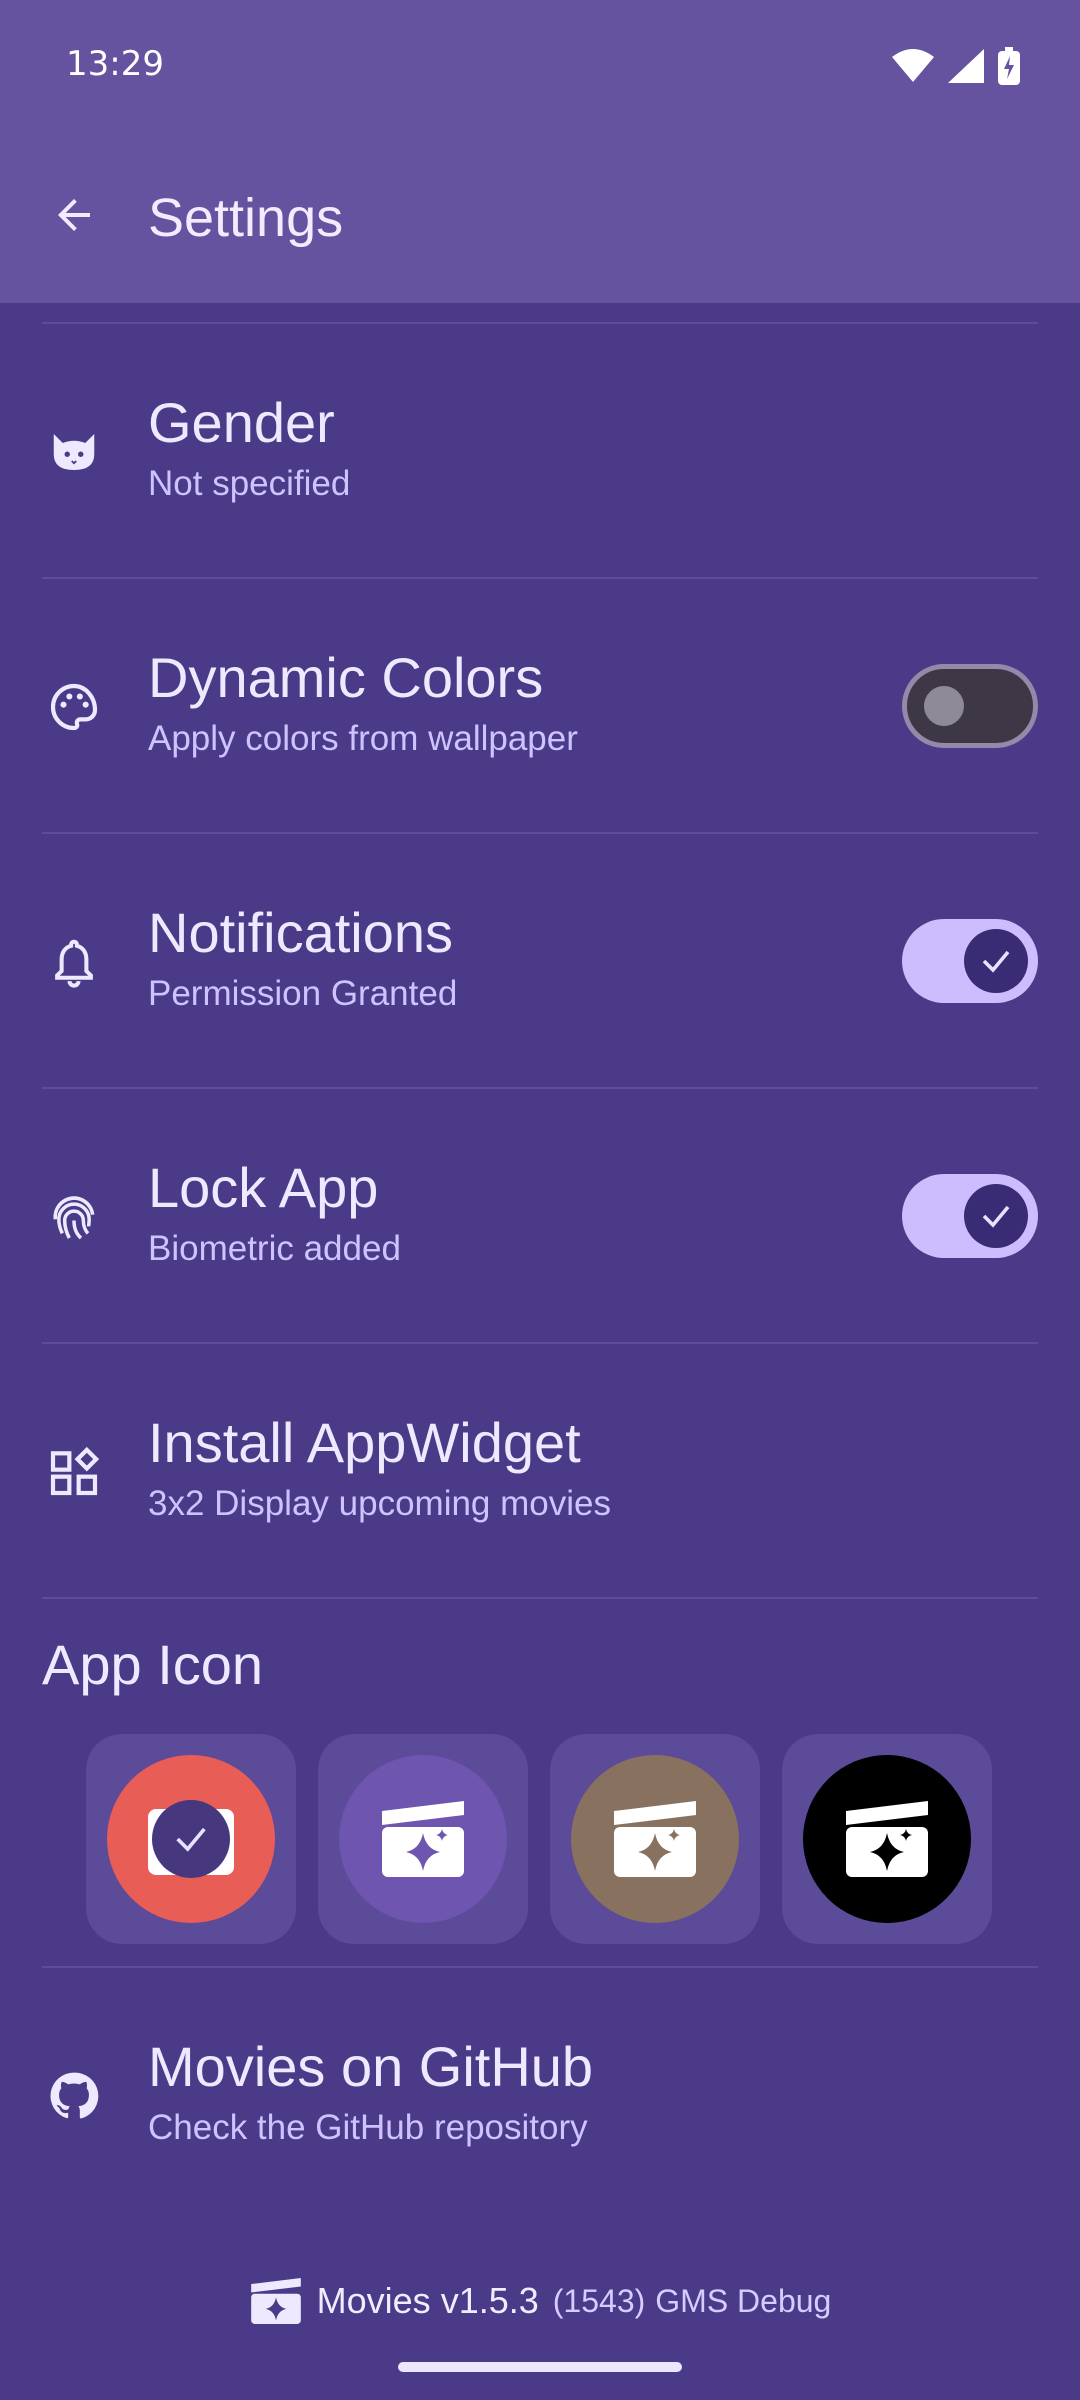 The width and height of the screenshot is (1080, 2400). Describe the element at coordinates (540, 2367) in the screenshot. I see `home-indicator` at that location.